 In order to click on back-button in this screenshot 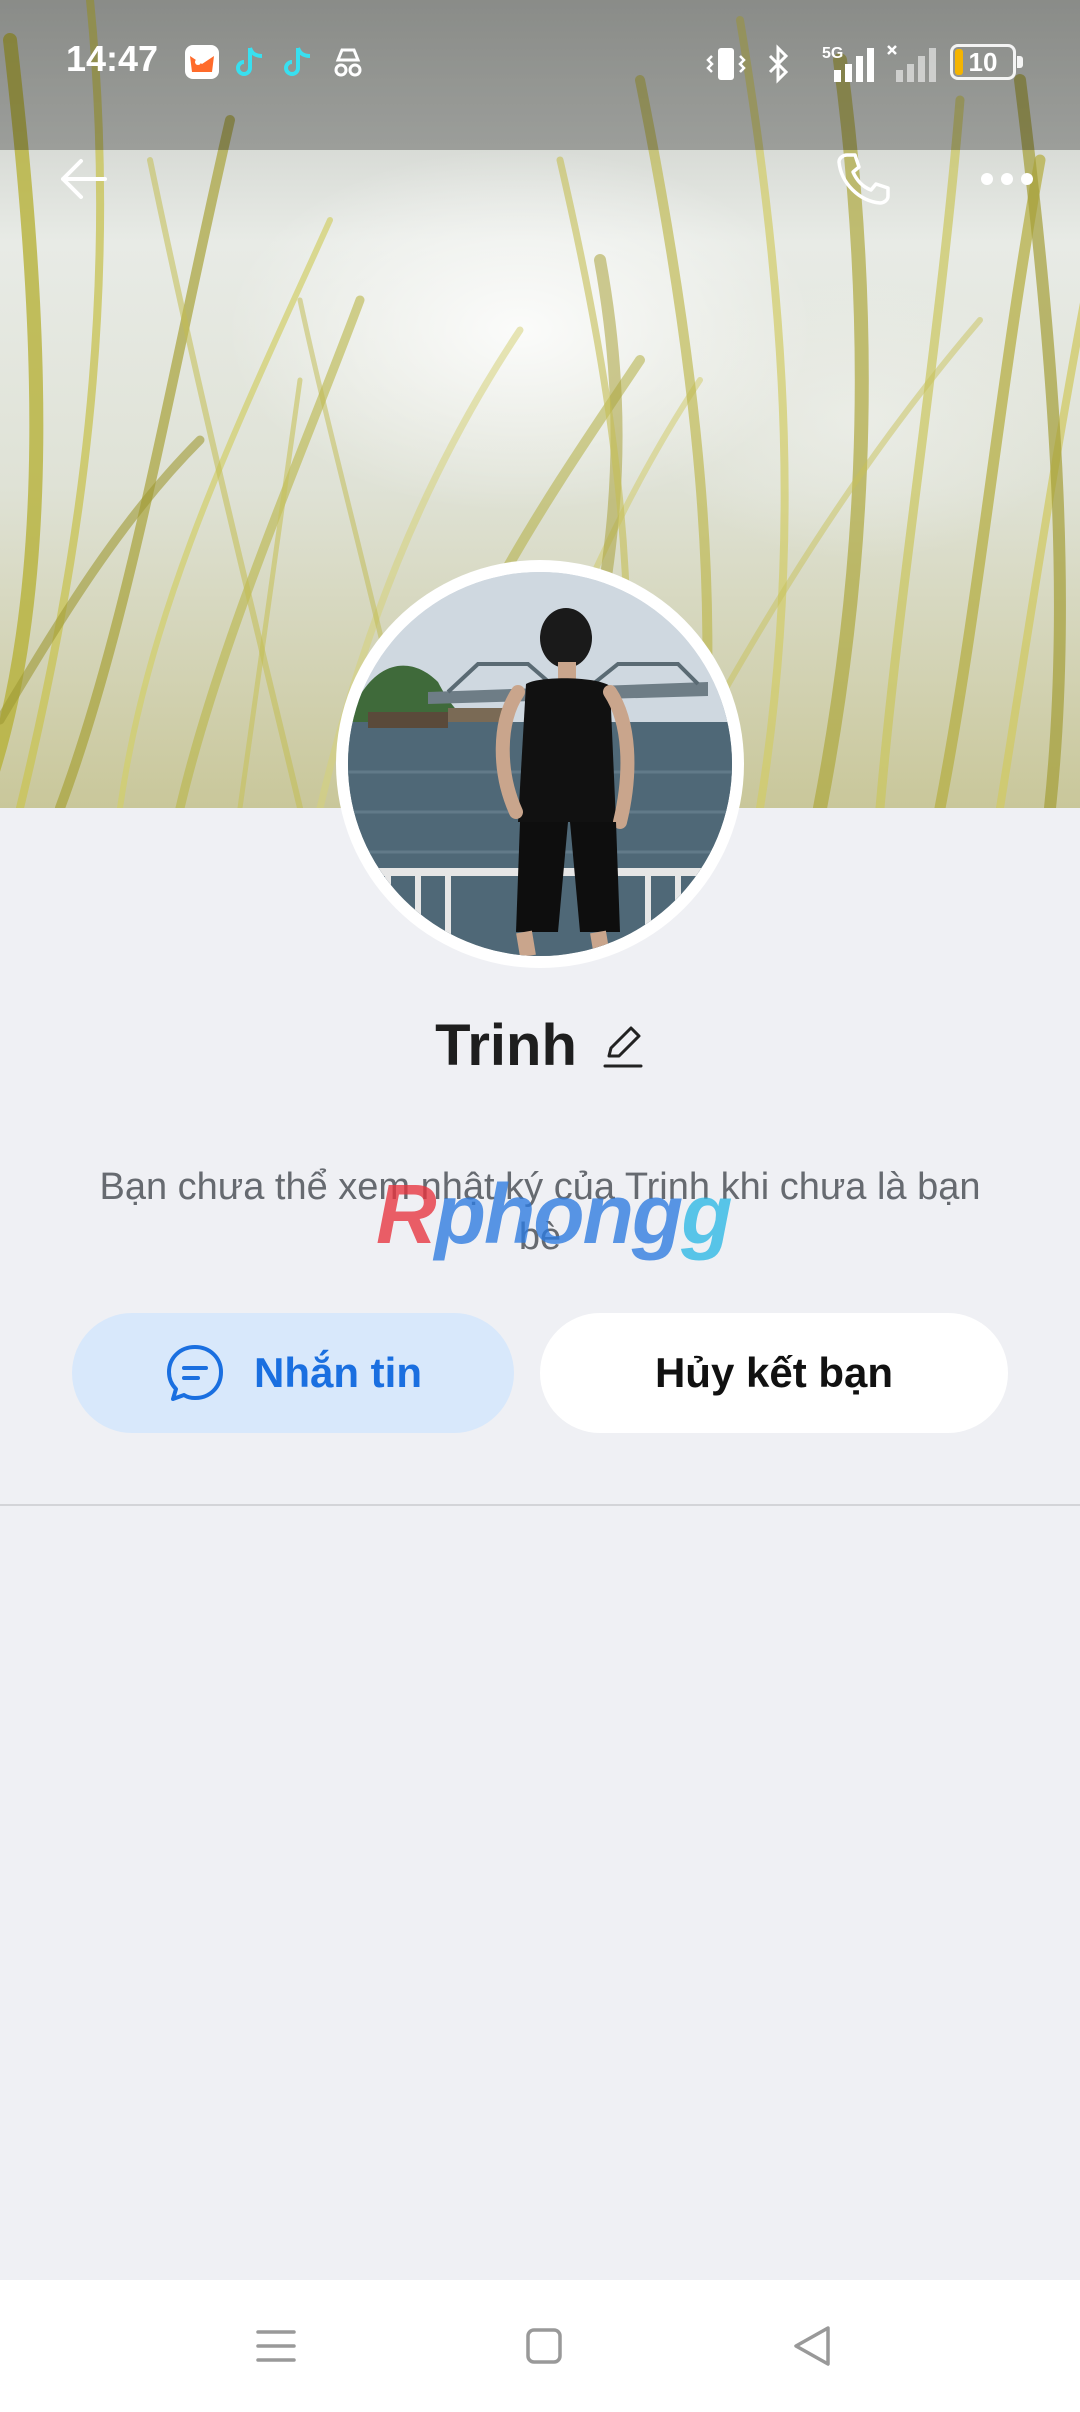, I will do `click(83, 179)`.